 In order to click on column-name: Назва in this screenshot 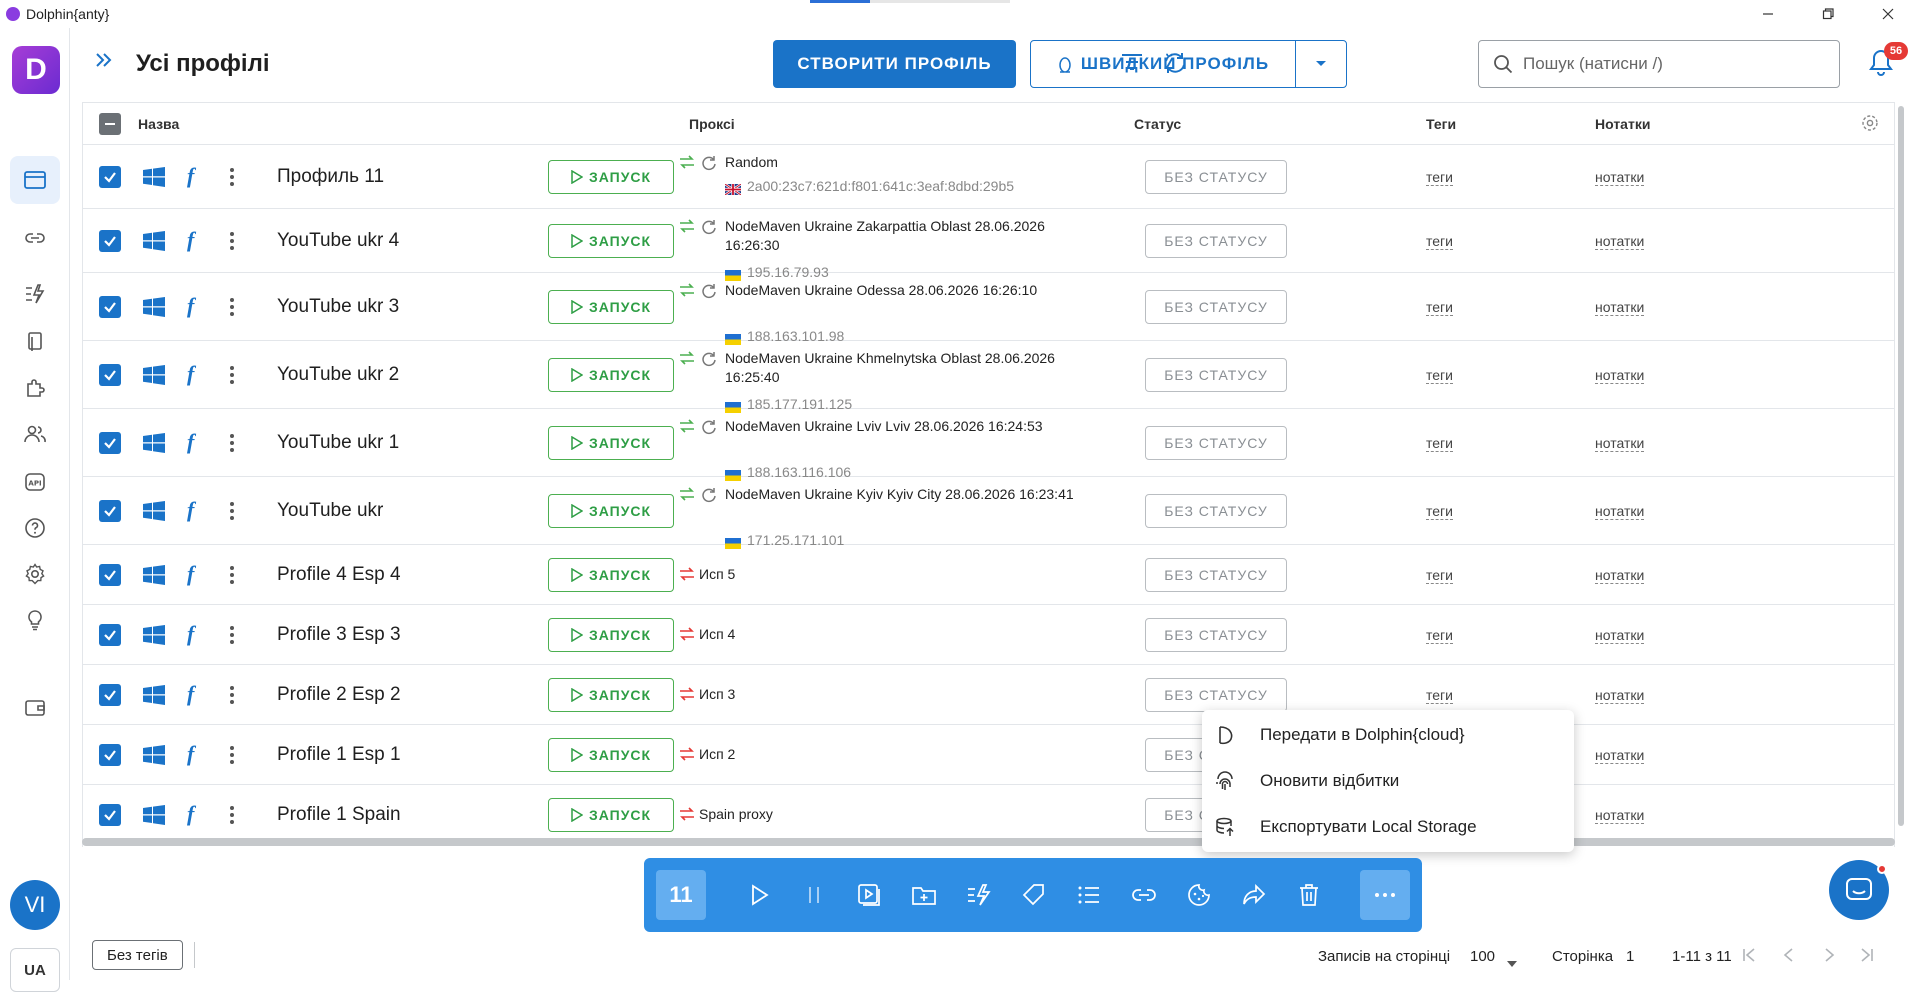, I will do `click(158, 124)`.